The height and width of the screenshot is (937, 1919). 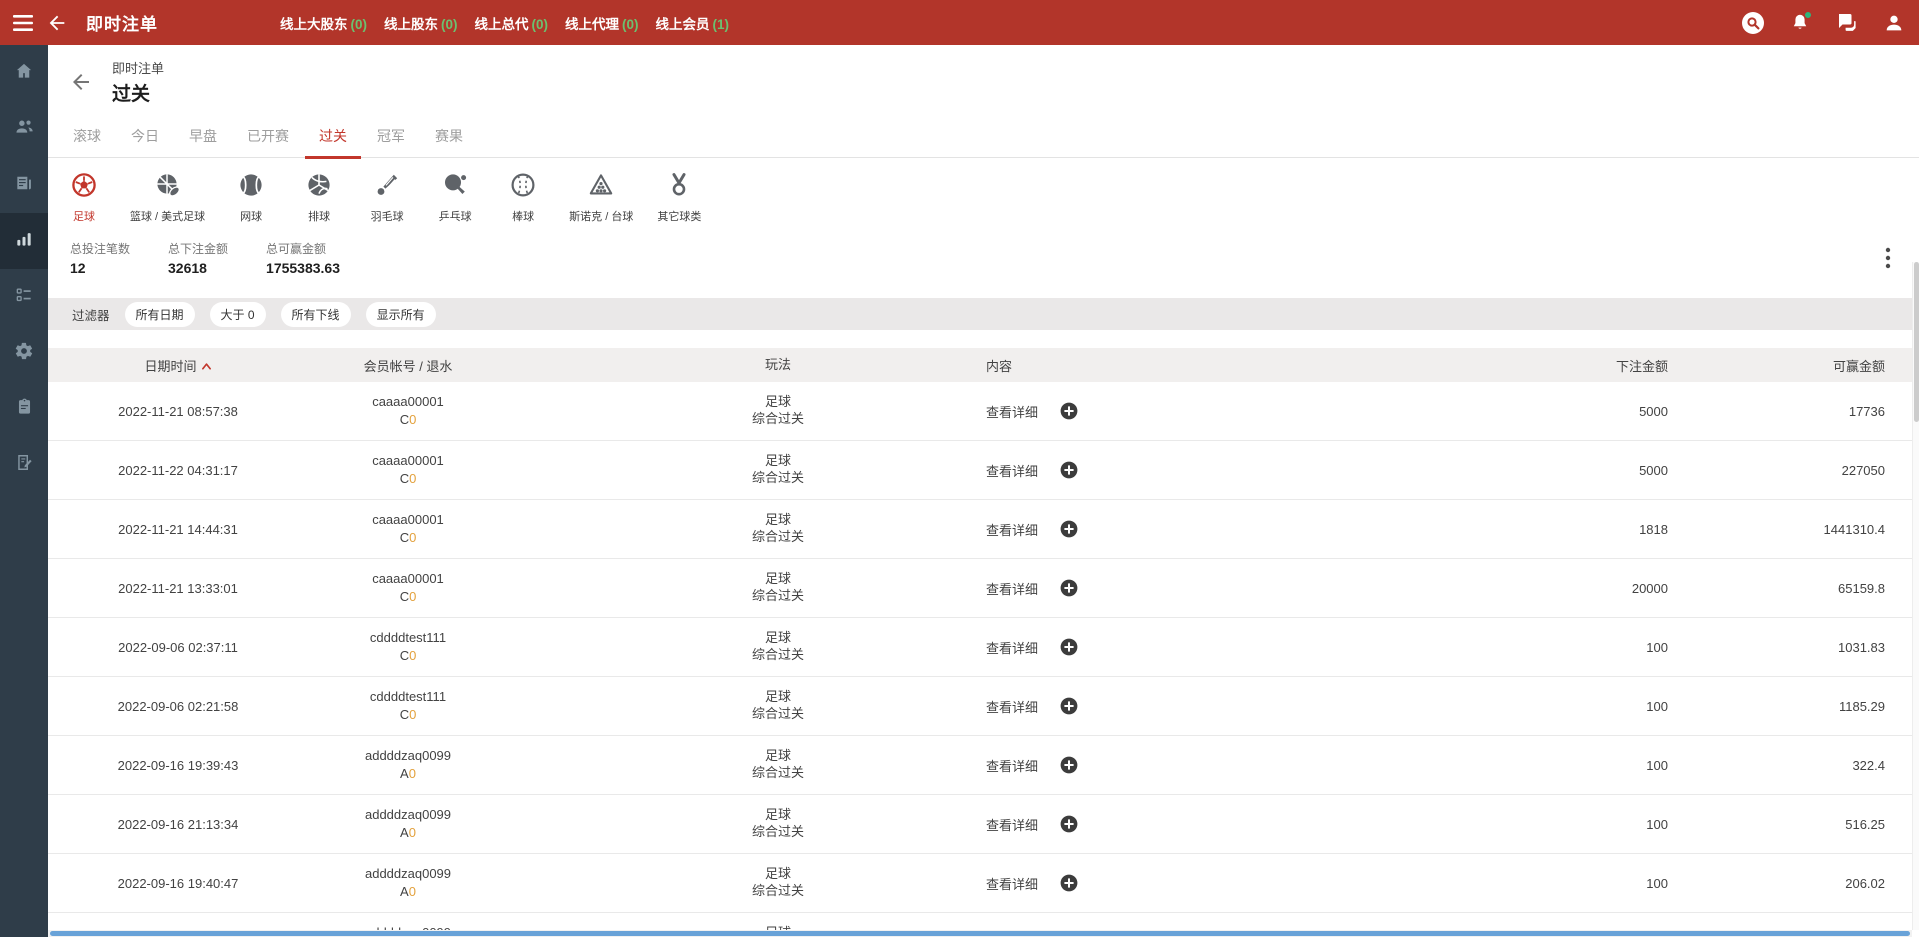 What do you see at coordinates (24, 129) in the screenshot?
I see `sidebar-item-users` at bounding box center [24, 129].